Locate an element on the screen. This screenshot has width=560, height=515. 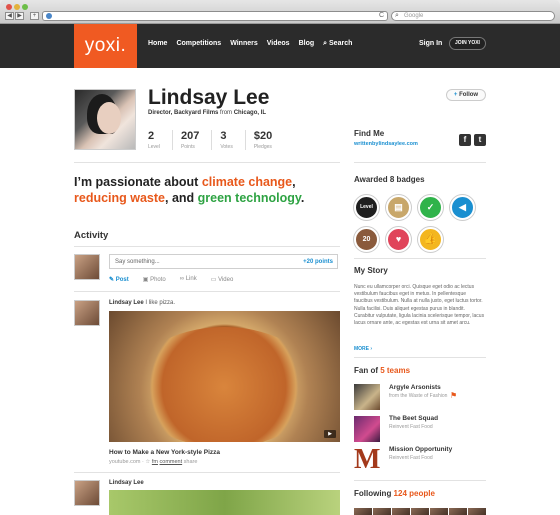
my-story-heading: My Story is located at coordinates (371, 270).